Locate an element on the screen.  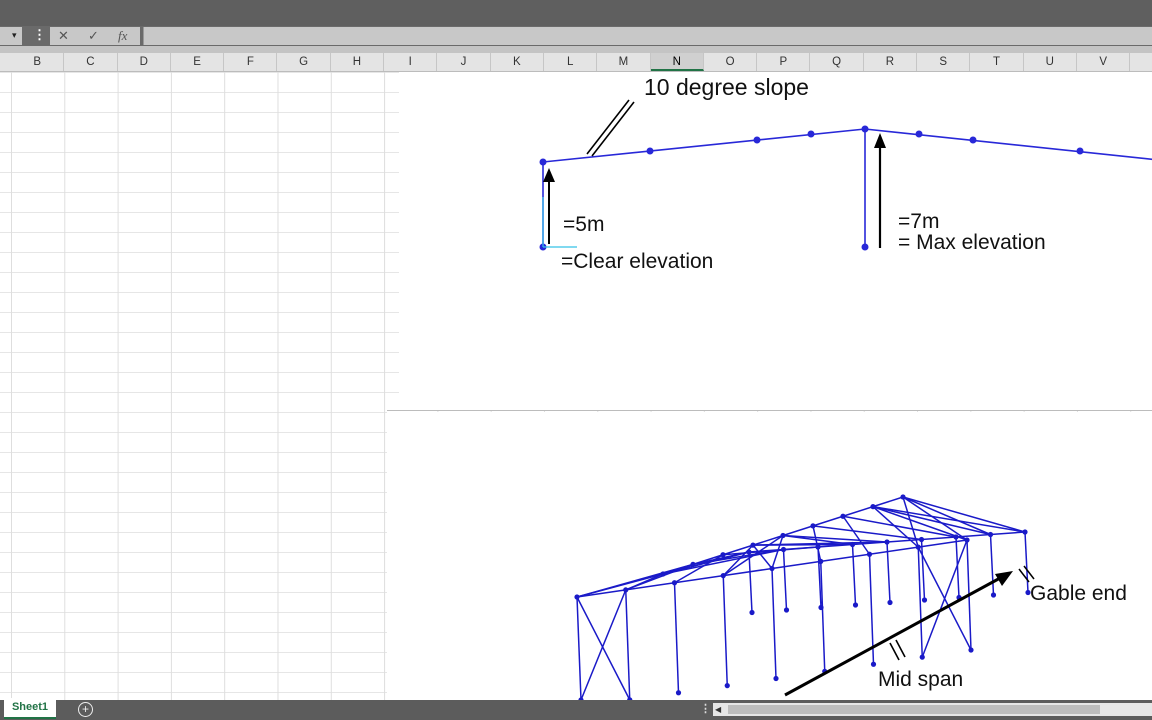
column-header-r: R is located at coordinates (891, 62).